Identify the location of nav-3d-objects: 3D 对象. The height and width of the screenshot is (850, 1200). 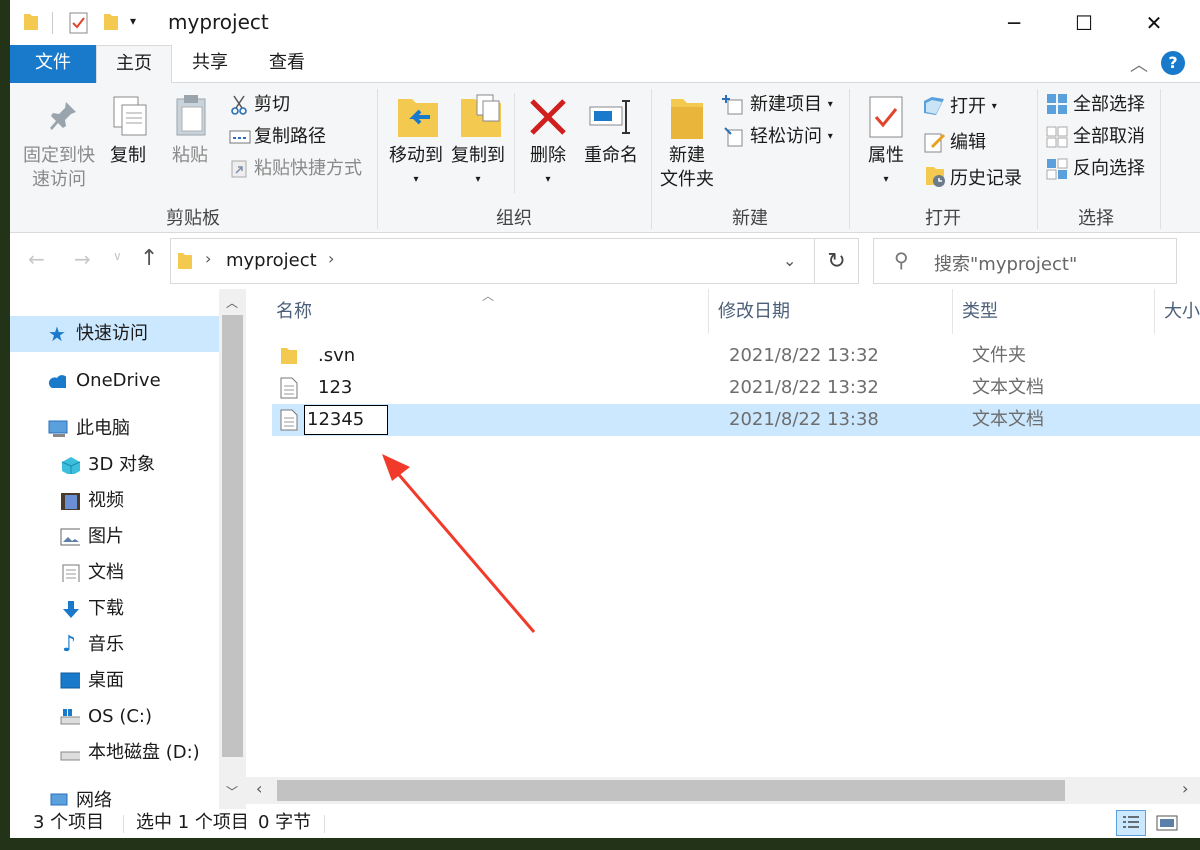
(114, 465).